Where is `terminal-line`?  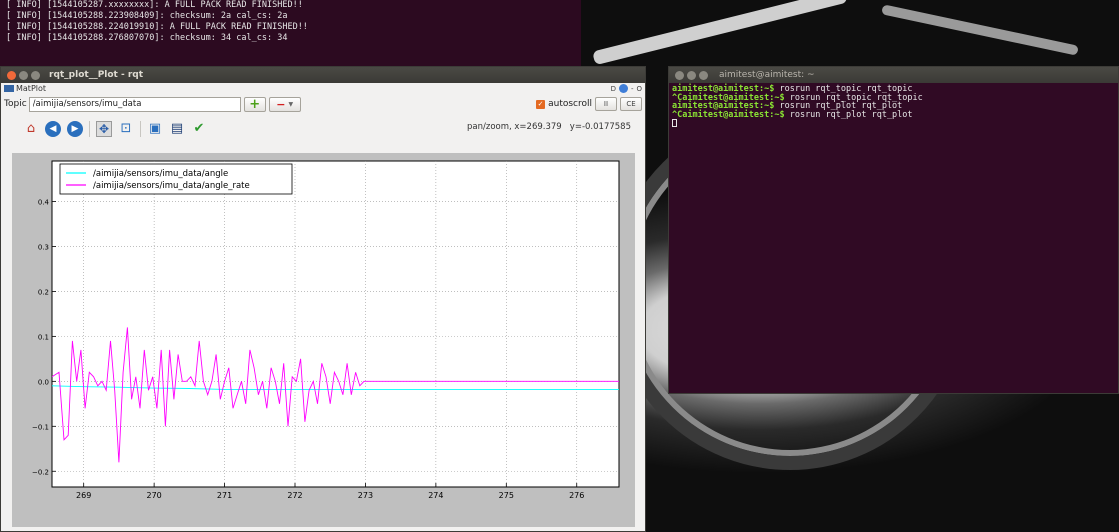
terminal-line is located at coordinates (893, 123).